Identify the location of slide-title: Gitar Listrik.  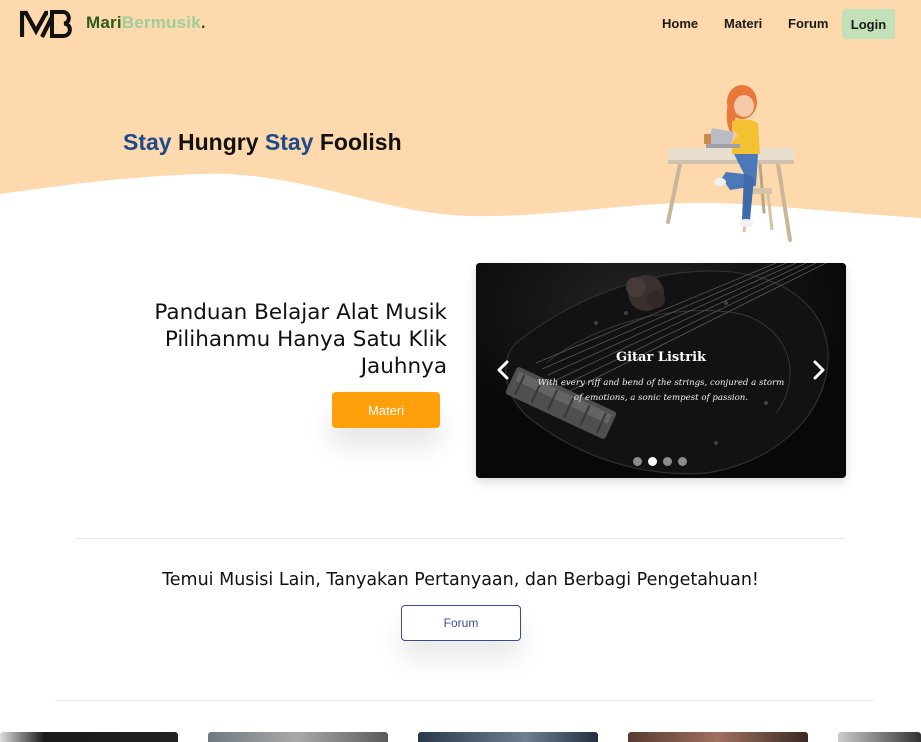
(661, 357).